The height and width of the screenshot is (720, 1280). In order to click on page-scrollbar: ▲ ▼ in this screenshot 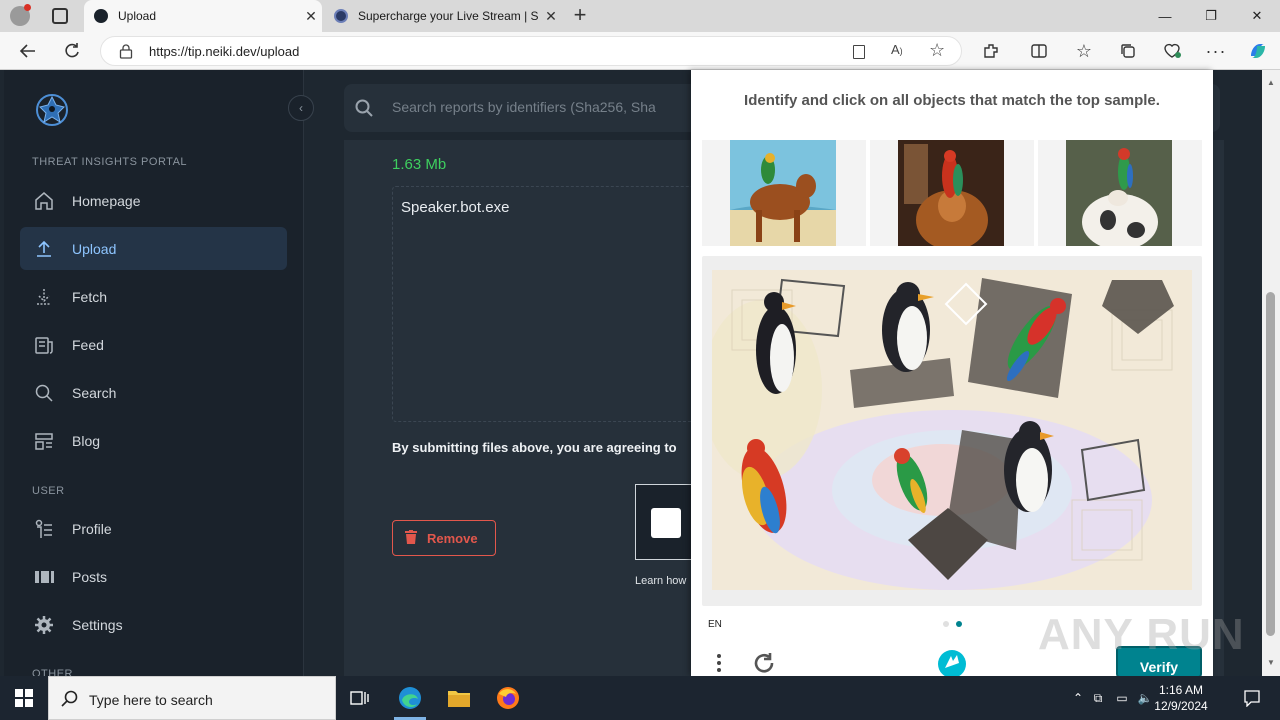, I will do `click(1271, 373)`.